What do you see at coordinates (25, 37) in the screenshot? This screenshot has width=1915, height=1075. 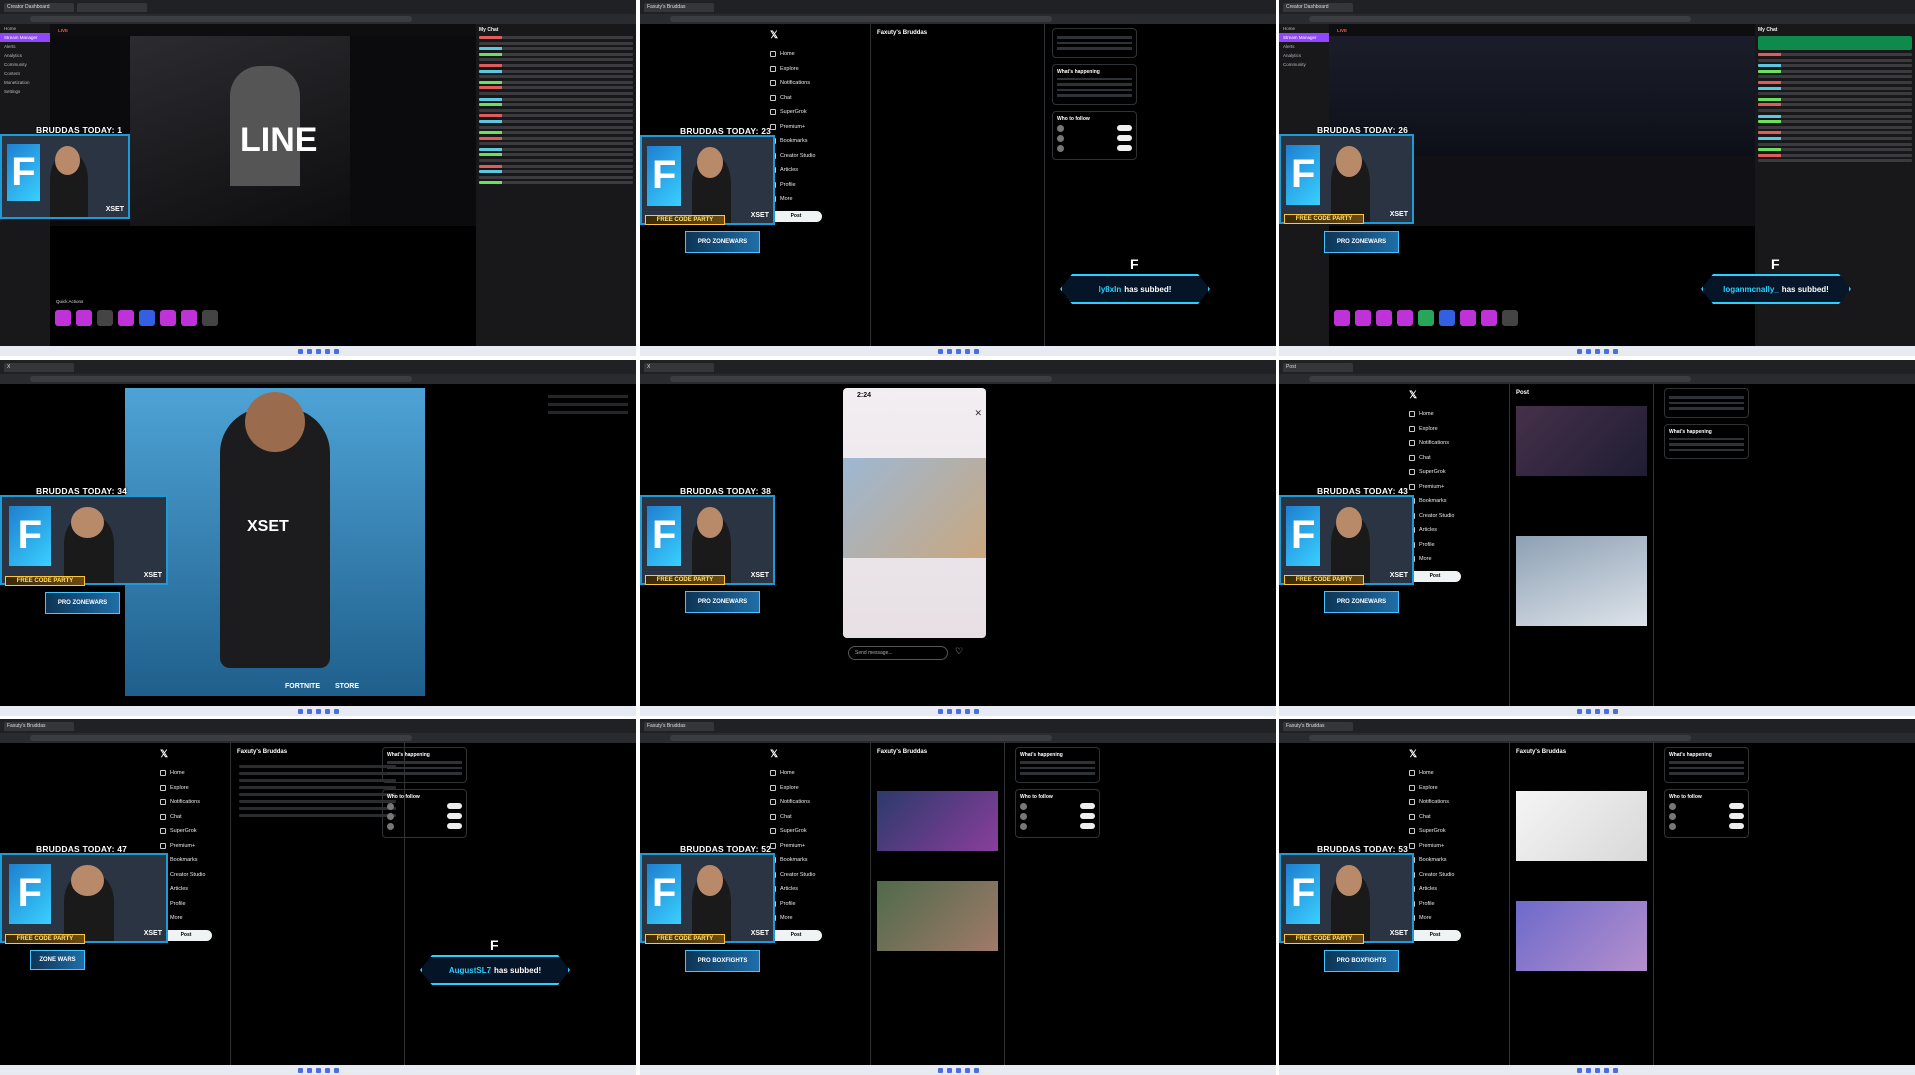 I see `sidebar-item-active: Stream Manager` at bounding box center [25, 37].